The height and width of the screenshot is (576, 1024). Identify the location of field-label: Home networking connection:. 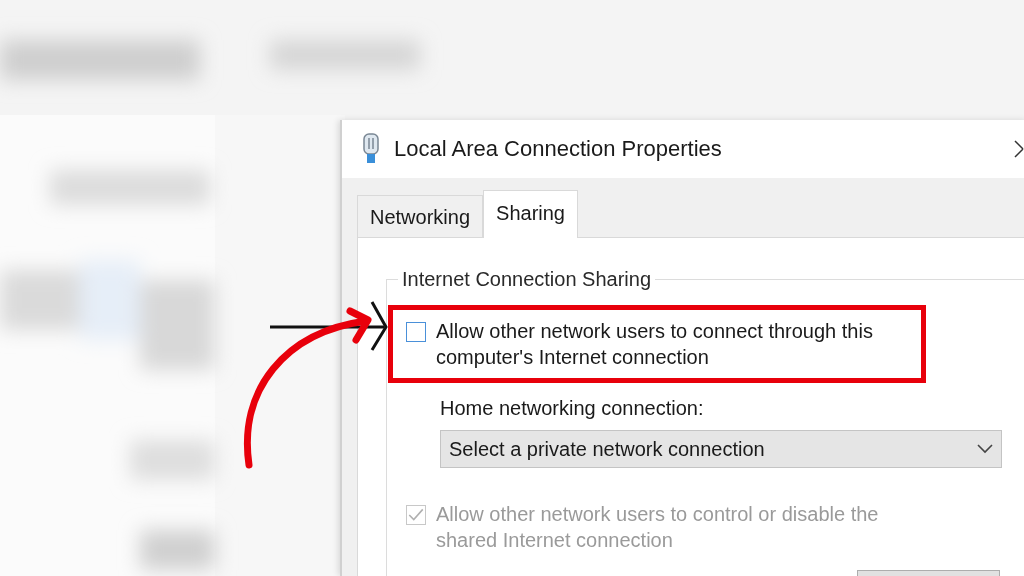
(572, 408).